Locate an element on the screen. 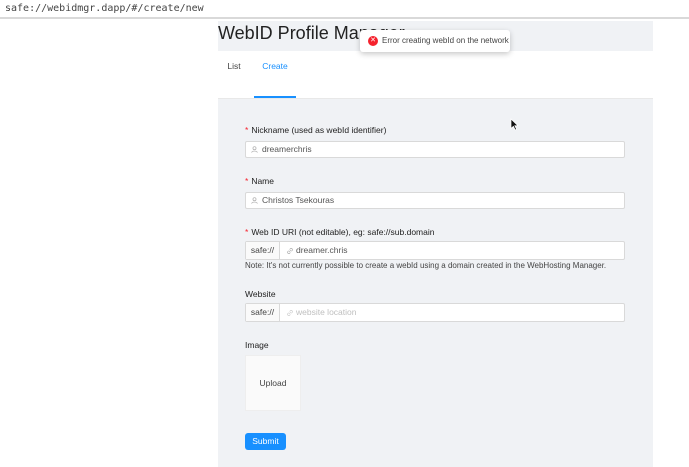 This screenshot has height=467, width=689. mouse-cursor-icon is located at coordinates (514, 124).